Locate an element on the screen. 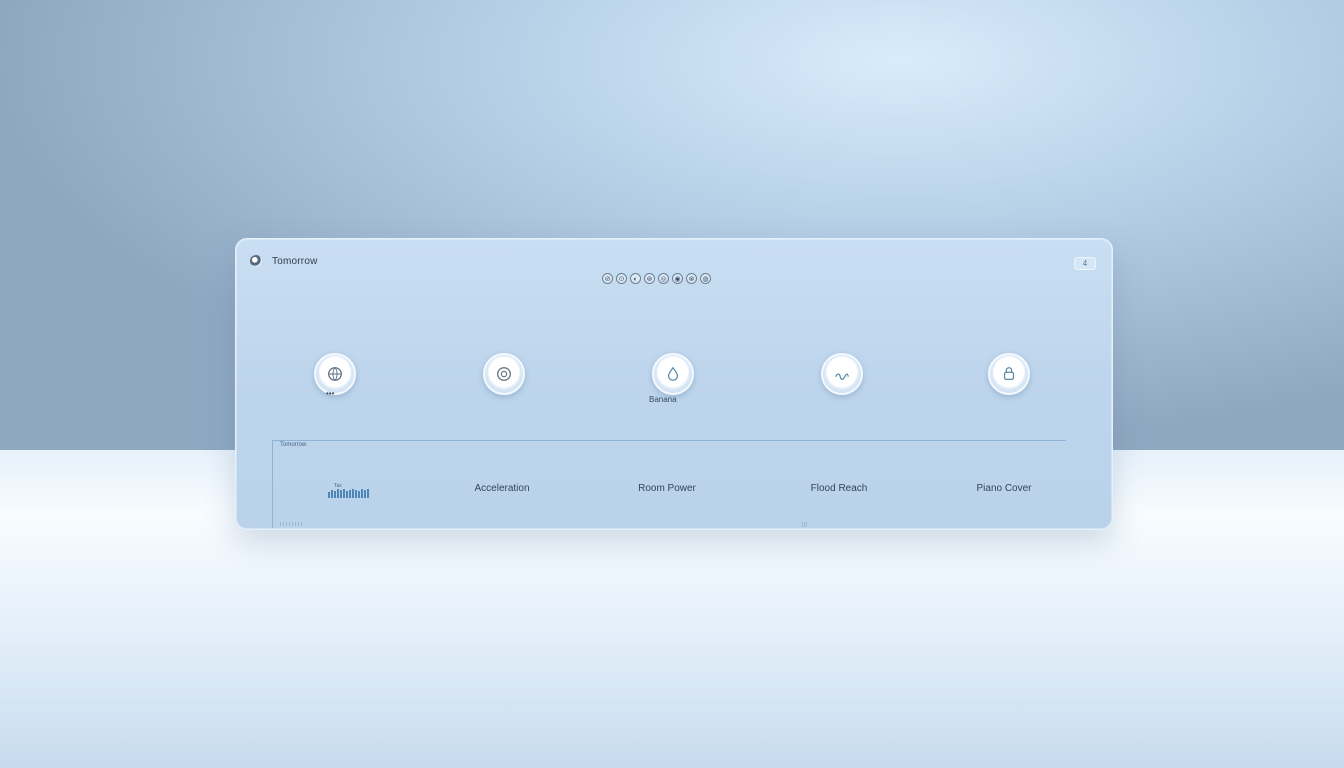  title-bar: Tomorrow is located at coordinates (284, 261).